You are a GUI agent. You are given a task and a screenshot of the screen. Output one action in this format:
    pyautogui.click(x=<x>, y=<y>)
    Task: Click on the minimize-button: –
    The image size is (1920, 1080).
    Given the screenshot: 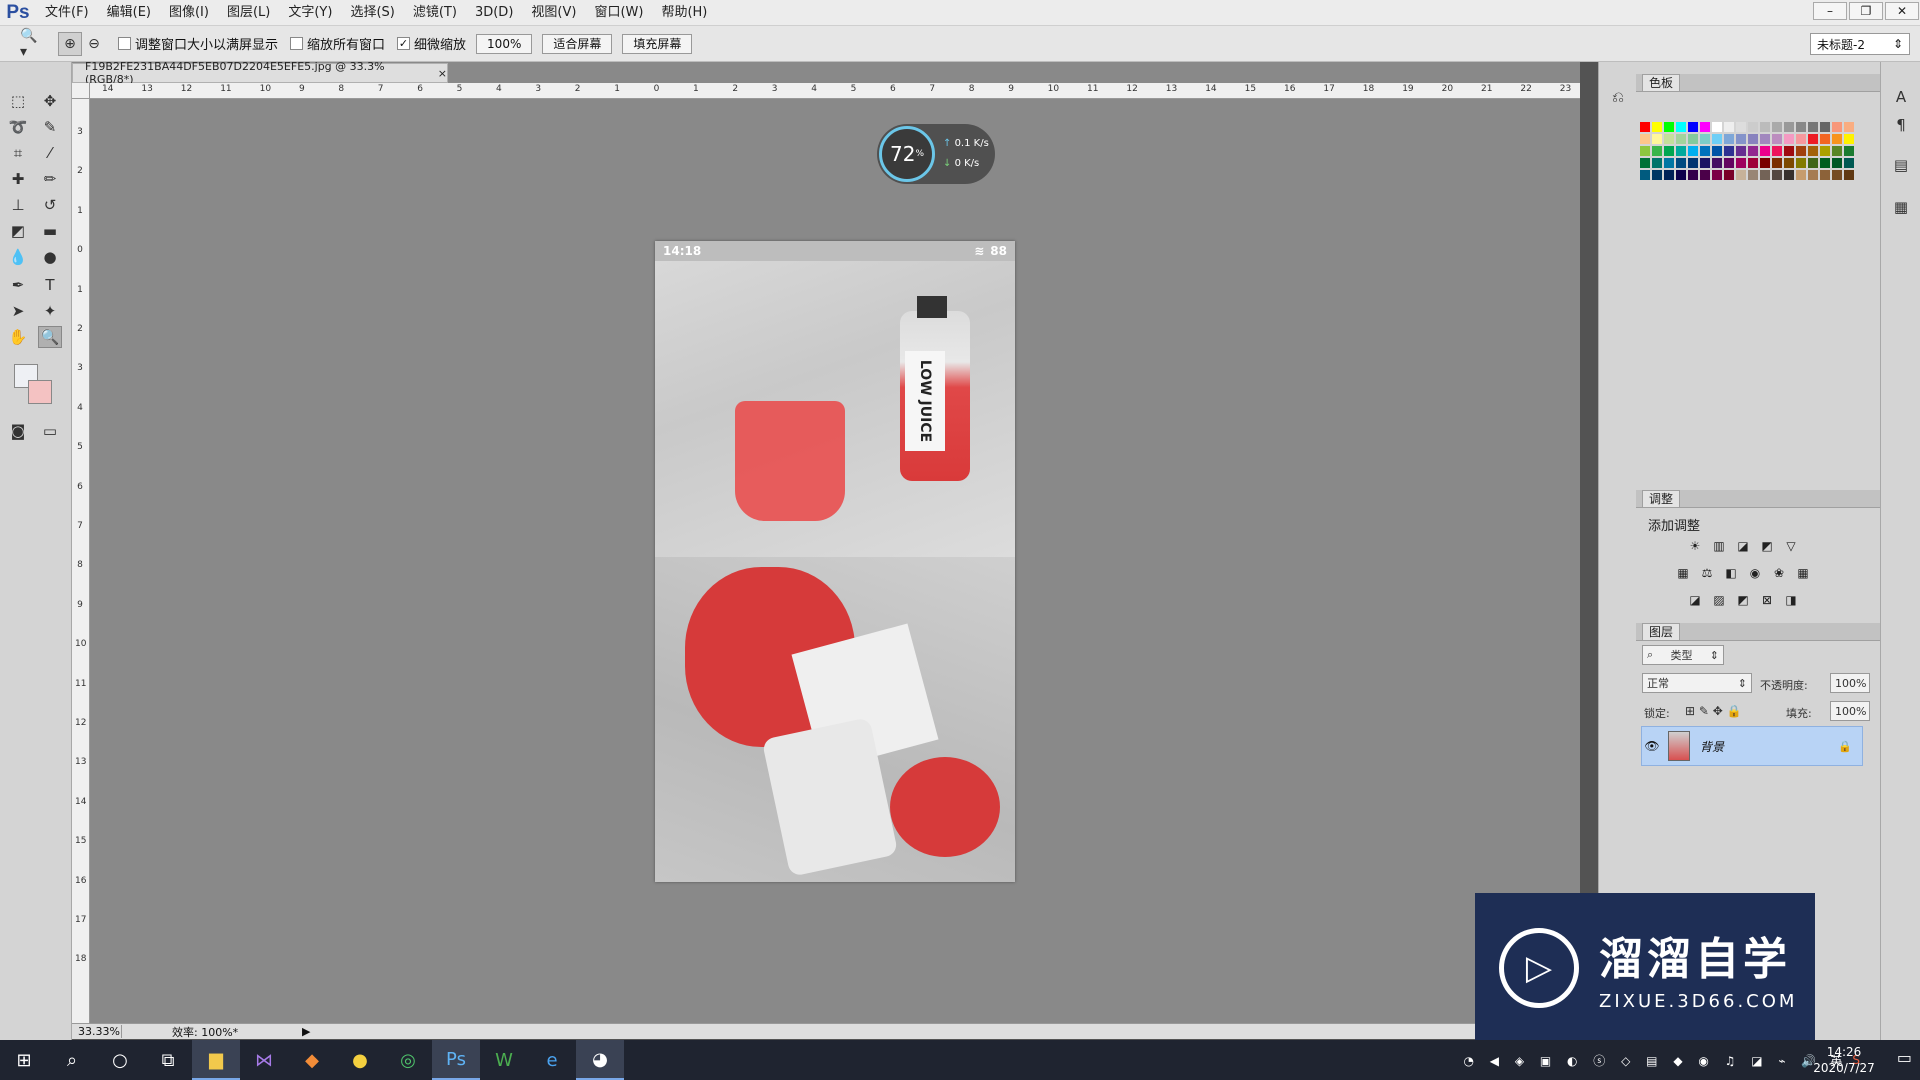 What is the action you would take?
    pyautogui.click(x=1830, y=11)
    